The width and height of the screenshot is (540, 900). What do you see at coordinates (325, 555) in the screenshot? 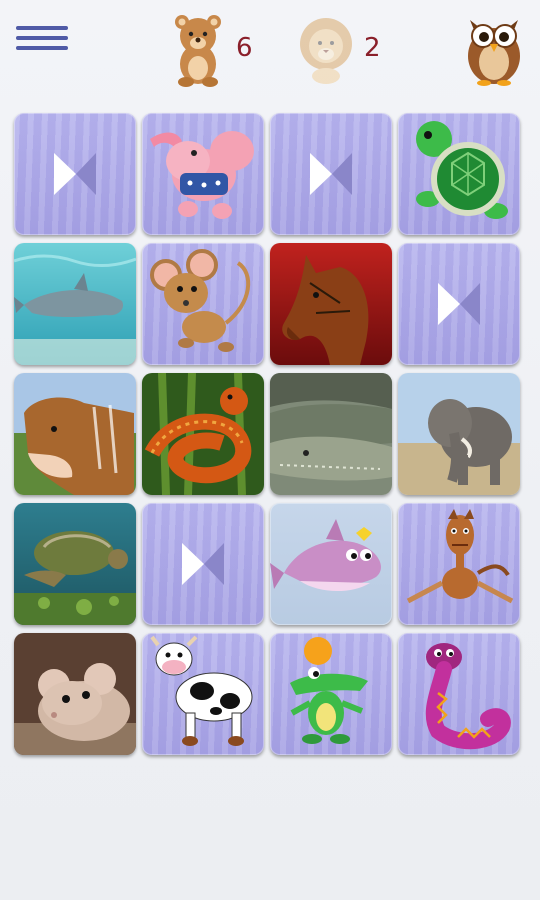
I see `pink-dolphin-icon` at bounding box center [325, 555].